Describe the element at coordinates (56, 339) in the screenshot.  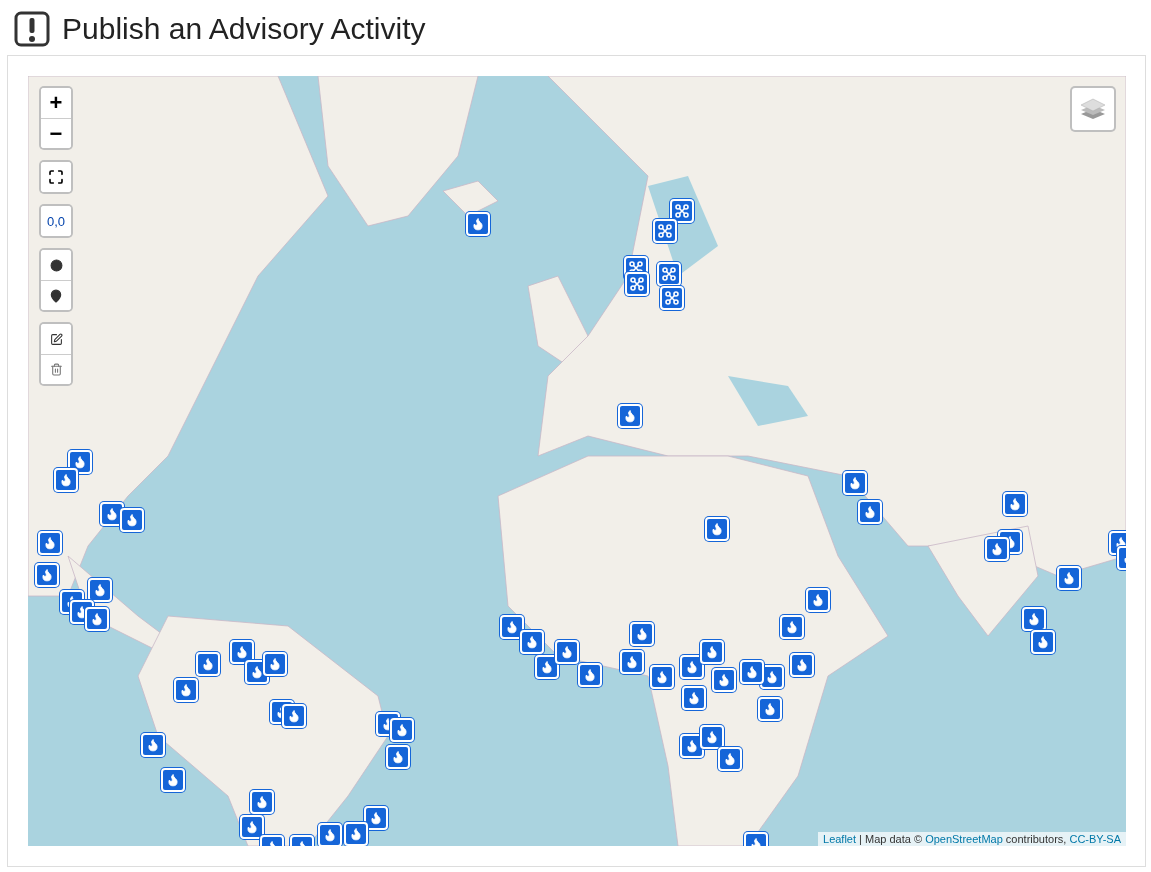
I see `edit-icon` at that location.